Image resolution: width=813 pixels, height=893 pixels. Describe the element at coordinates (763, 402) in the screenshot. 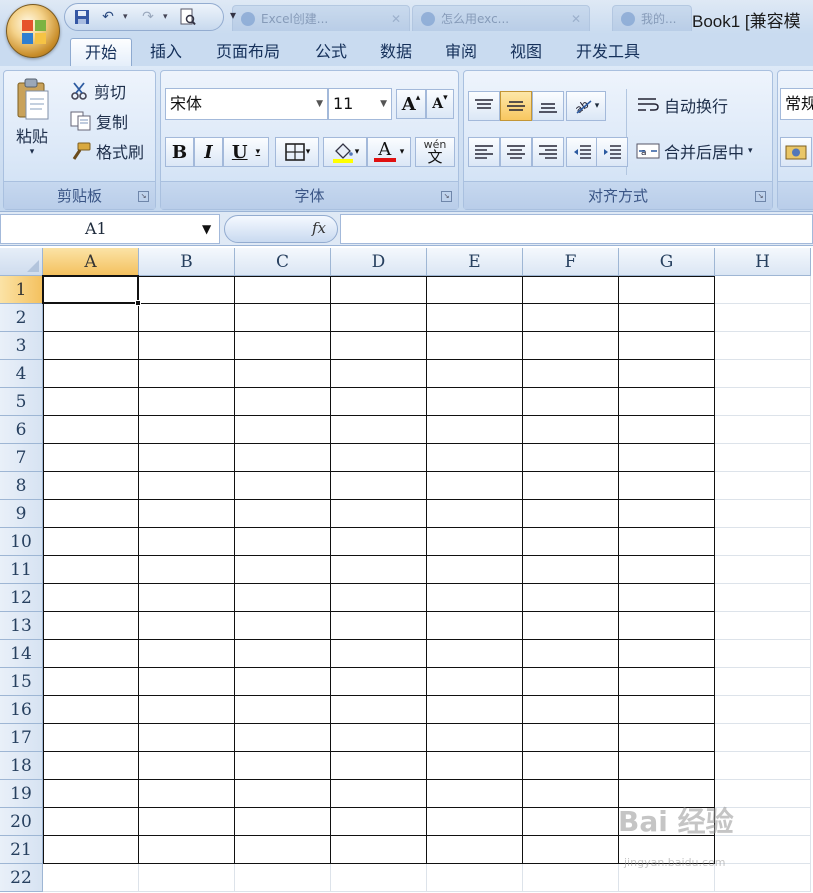

I see `cell-H5` at that location.